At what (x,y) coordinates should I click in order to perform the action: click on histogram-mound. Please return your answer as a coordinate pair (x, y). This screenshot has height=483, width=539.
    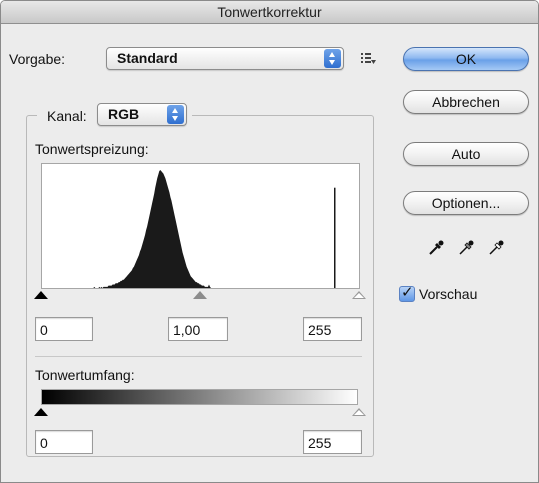
    Looking at the image, I should click on (209, 229).